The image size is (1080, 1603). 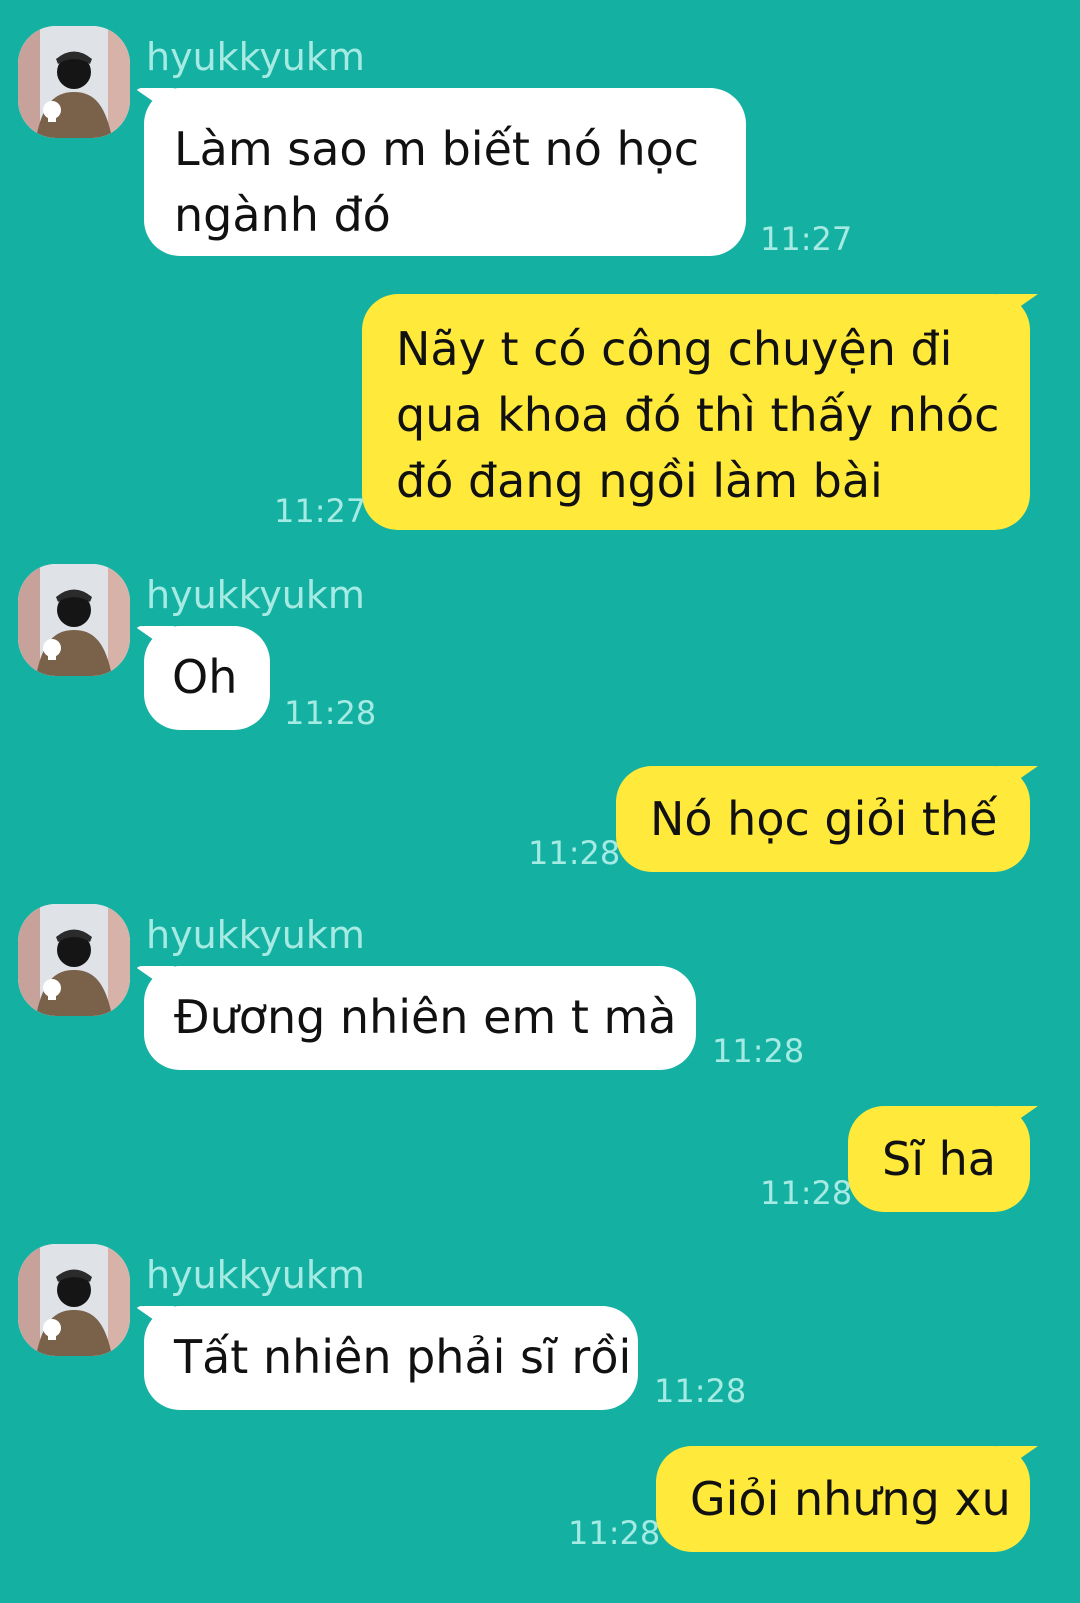 I want to click on message-bubble: Đương nhiên em t mà, so click(x=420, y=1018).